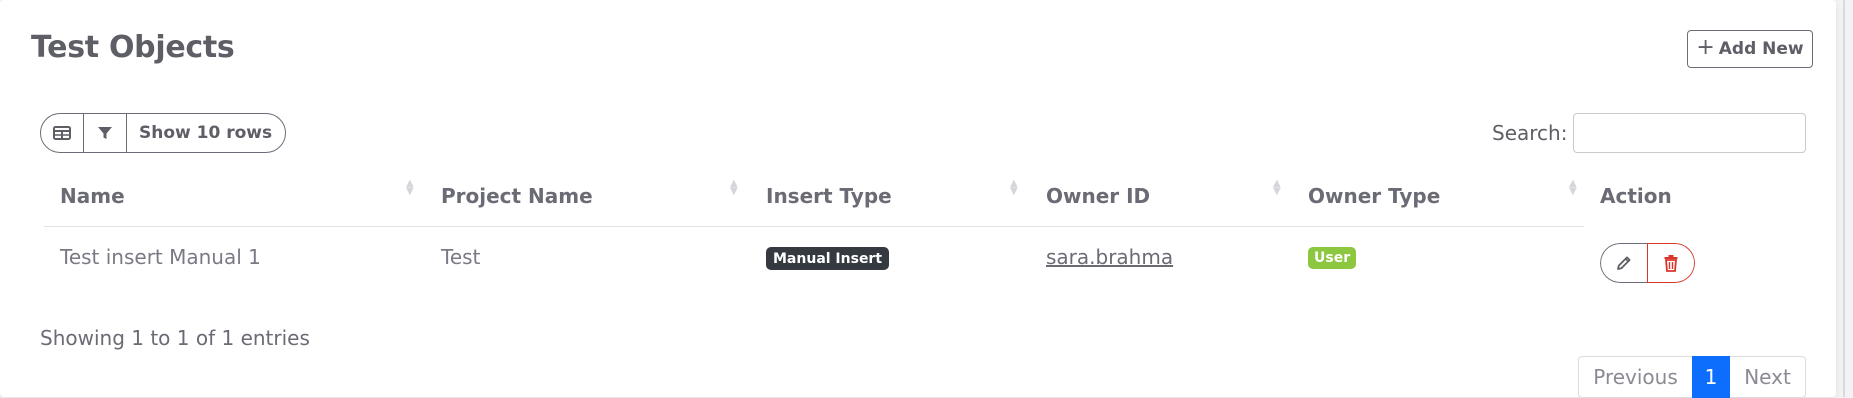 The width and height of the screenshot is (1853, 398). What do you see at coordinates (517, 196) in the screenshot?
I see `column-header-project-name: Project Name` at bounding box center [517, 196].